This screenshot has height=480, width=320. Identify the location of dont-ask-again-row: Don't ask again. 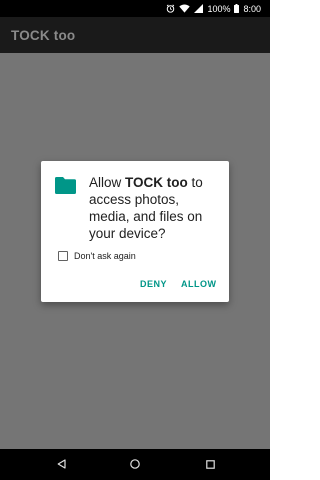
(97, 256).